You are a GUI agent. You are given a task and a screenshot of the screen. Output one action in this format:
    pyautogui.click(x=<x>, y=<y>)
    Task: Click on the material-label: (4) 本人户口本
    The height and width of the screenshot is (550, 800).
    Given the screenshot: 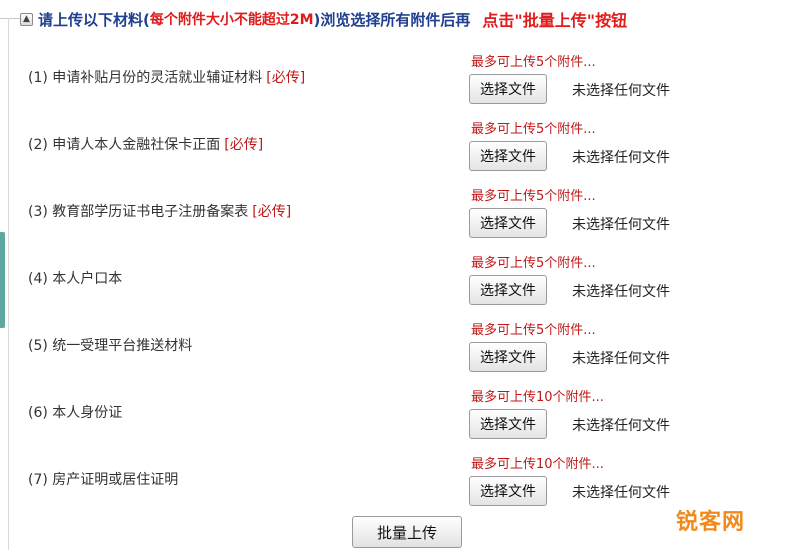 What is the action you would take?
    pyautogui.click(x=75, y=279)
    